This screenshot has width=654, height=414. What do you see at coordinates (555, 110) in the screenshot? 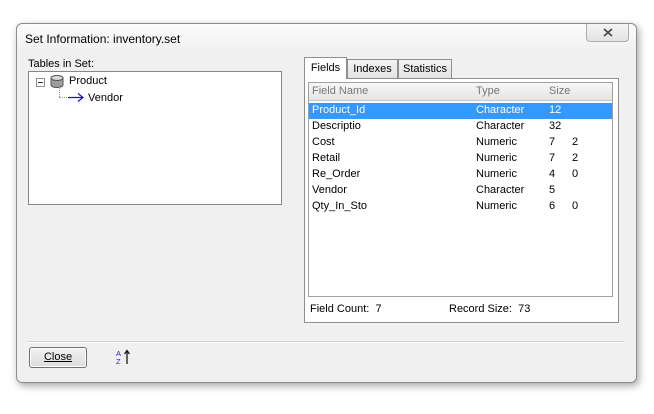
I see `field-size-cell: 12` at bounding box center [555, 110].